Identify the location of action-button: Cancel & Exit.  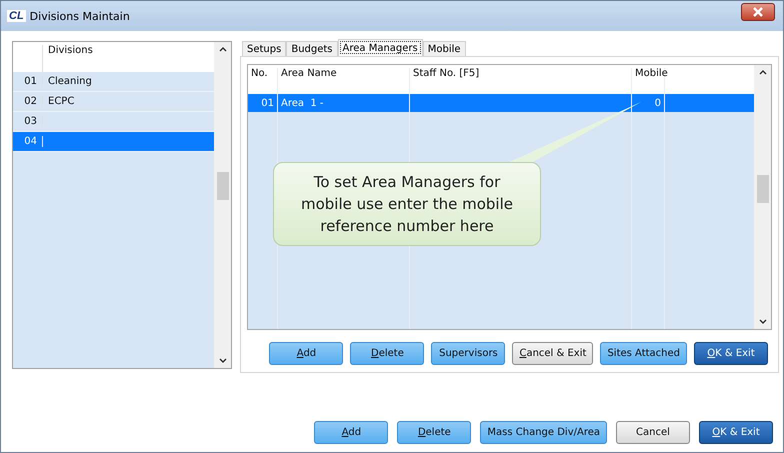
(553, 353).